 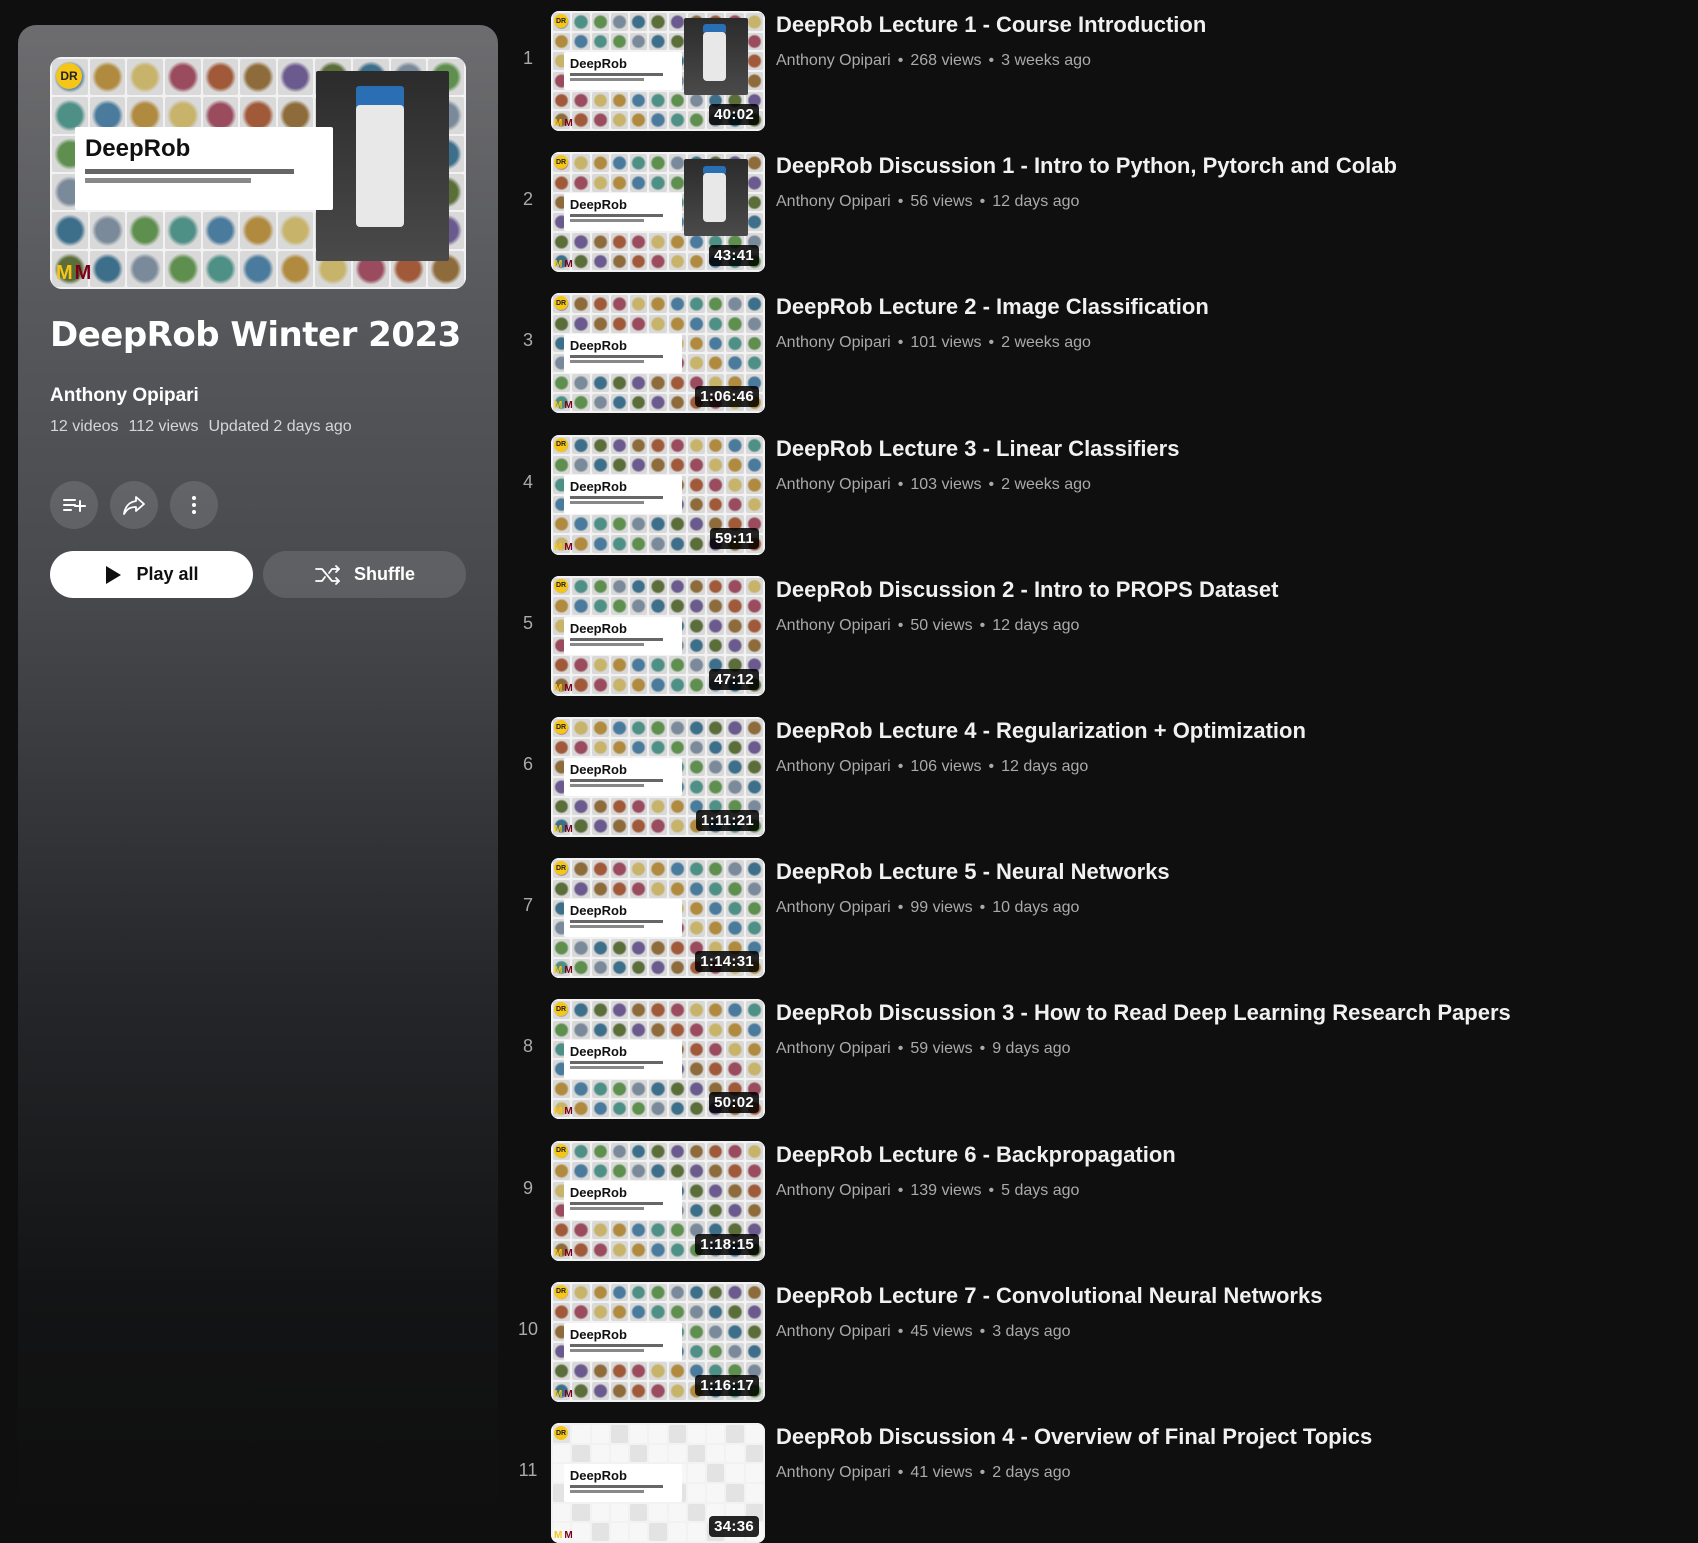 I want to click on video-title: DeepRob Lecture 6 - Backpropagation, so click(x=976, y=1155).